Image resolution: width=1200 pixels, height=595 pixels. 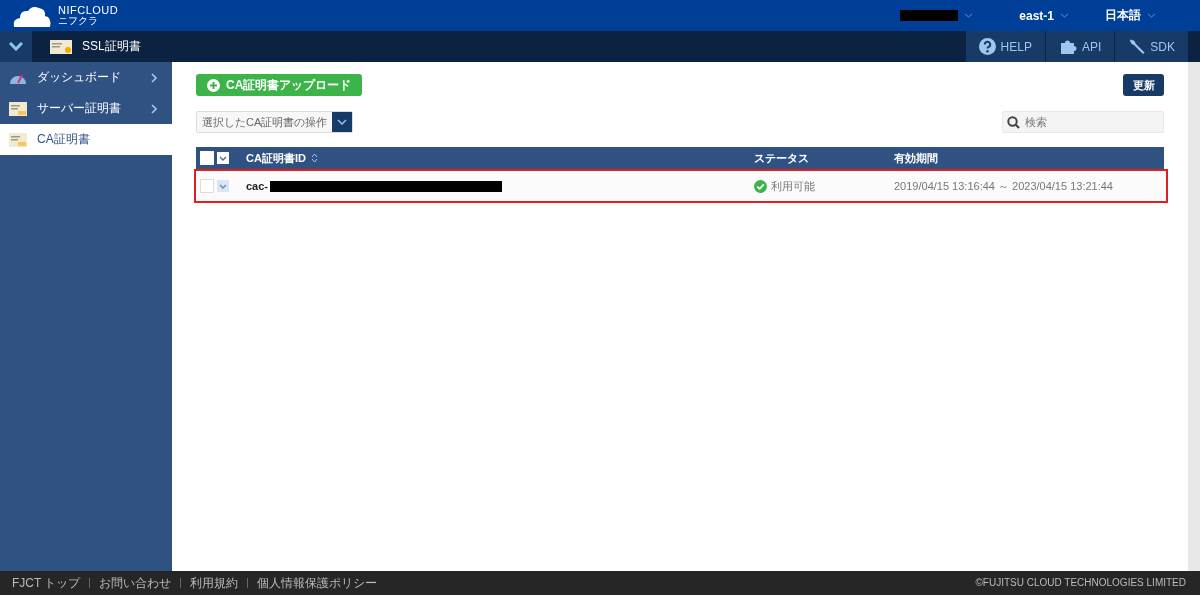 What do you see at coordinates (276, 158) in the screenshot?
I see `column-header: CA証明書ID` at bounding box center [276, 158].